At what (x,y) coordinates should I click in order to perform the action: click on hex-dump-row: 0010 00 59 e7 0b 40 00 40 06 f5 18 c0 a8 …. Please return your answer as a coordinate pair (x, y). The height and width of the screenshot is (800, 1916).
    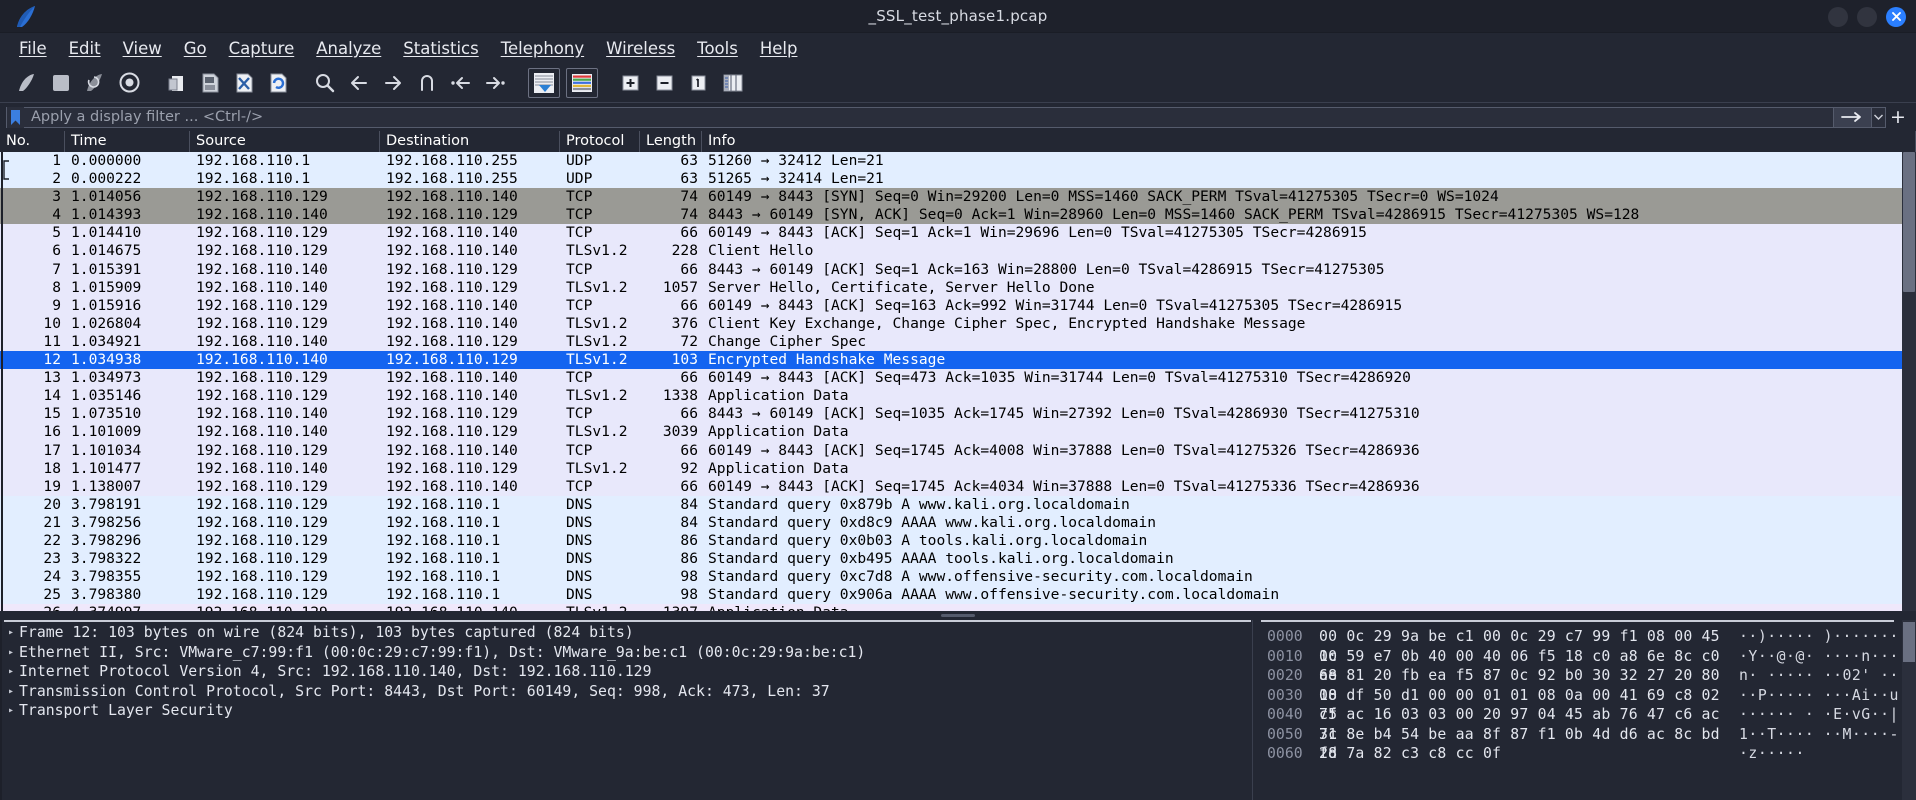
    Looking at the image, I should click on (1584, 666).